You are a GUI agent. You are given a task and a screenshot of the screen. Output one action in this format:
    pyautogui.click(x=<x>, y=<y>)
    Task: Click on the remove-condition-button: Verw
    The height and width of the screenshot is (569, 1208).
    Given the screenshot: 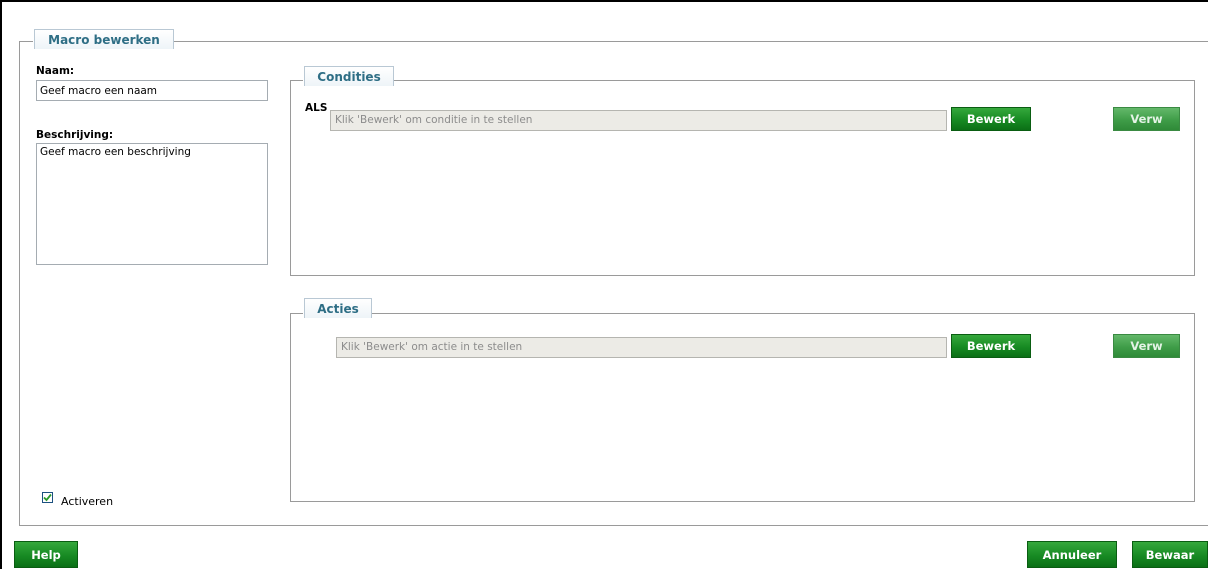 What is the action you would take?
    pyautogui.click(x=1146, y=119)
    